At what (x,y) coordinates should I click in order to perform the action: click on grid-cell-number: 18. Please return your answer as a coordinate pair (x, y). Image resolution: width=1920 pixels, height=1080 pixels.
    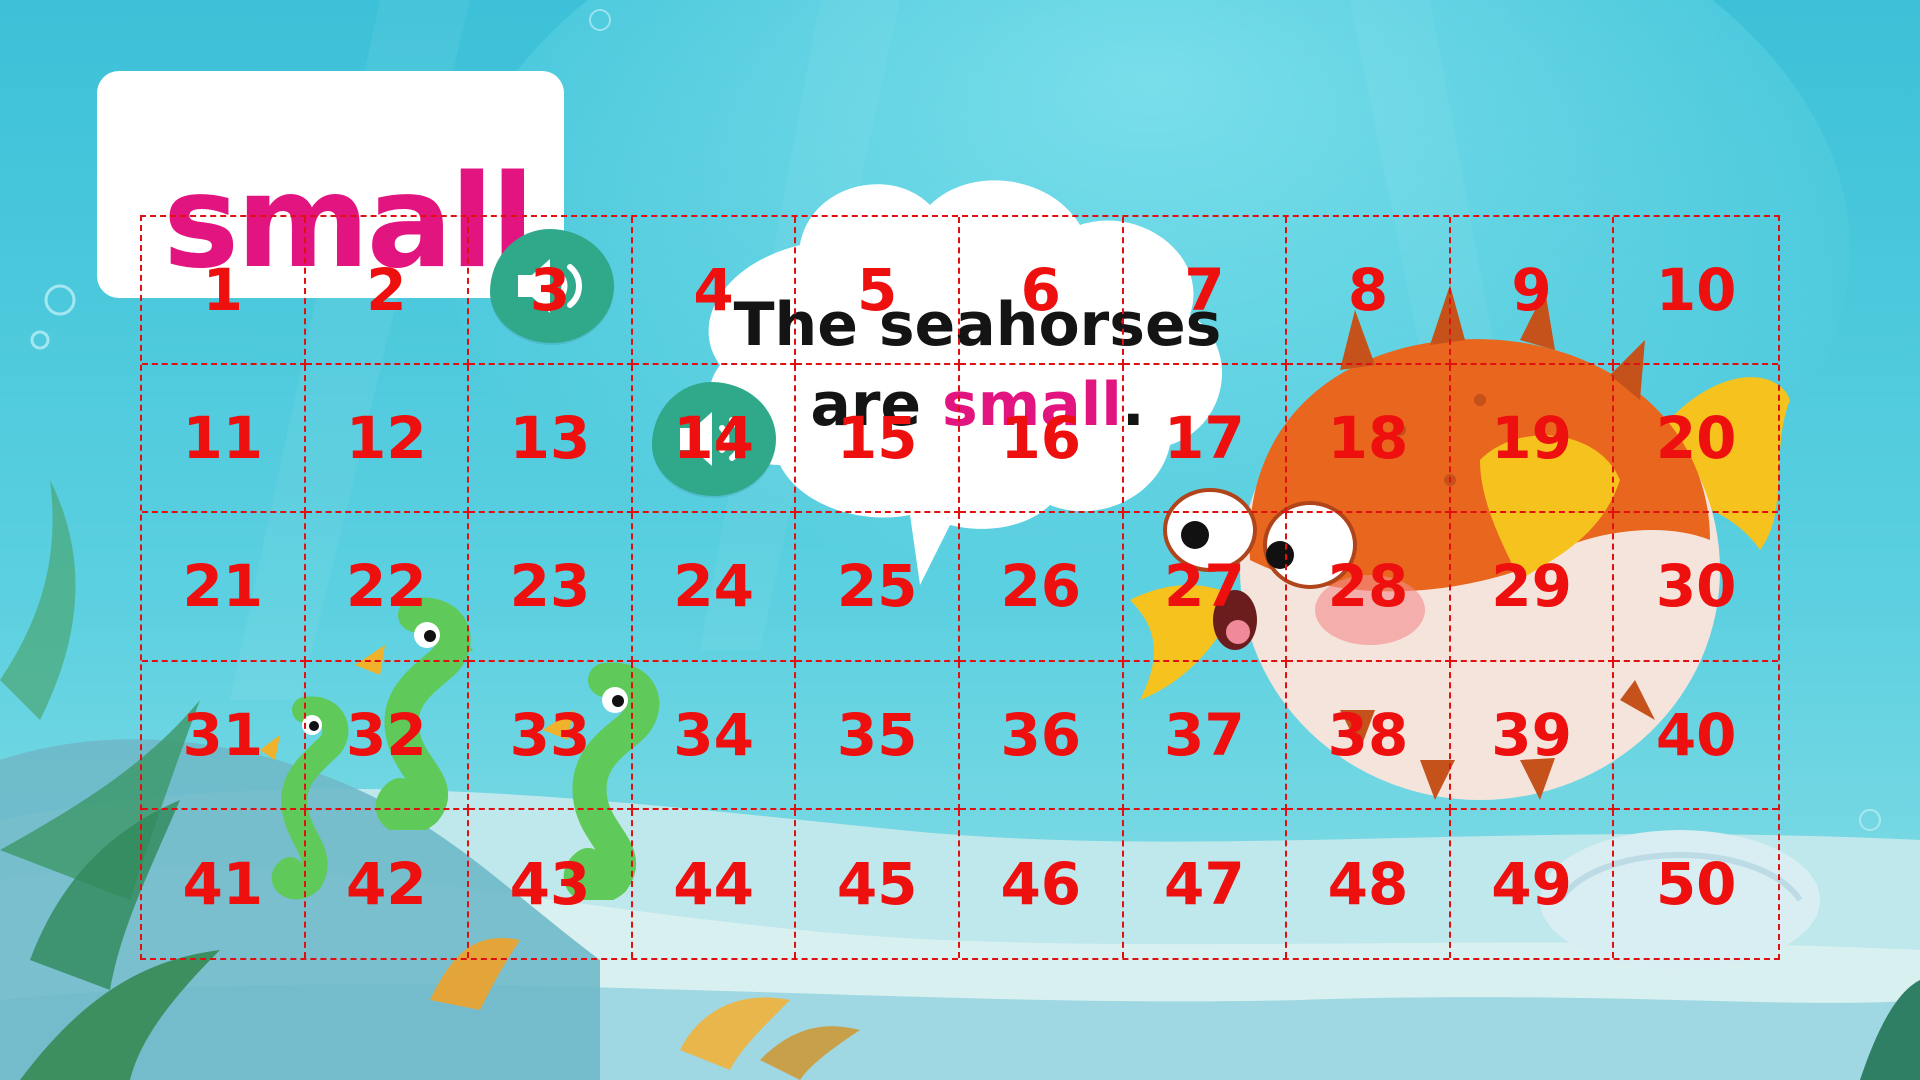
    Looking at the image, I should click on (1368, 438).